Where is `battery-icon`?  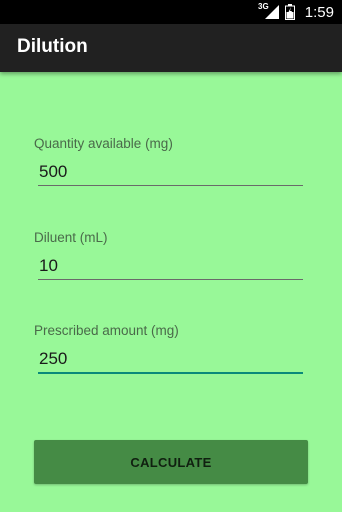 battery-icon is located at coordinates (289, 12).